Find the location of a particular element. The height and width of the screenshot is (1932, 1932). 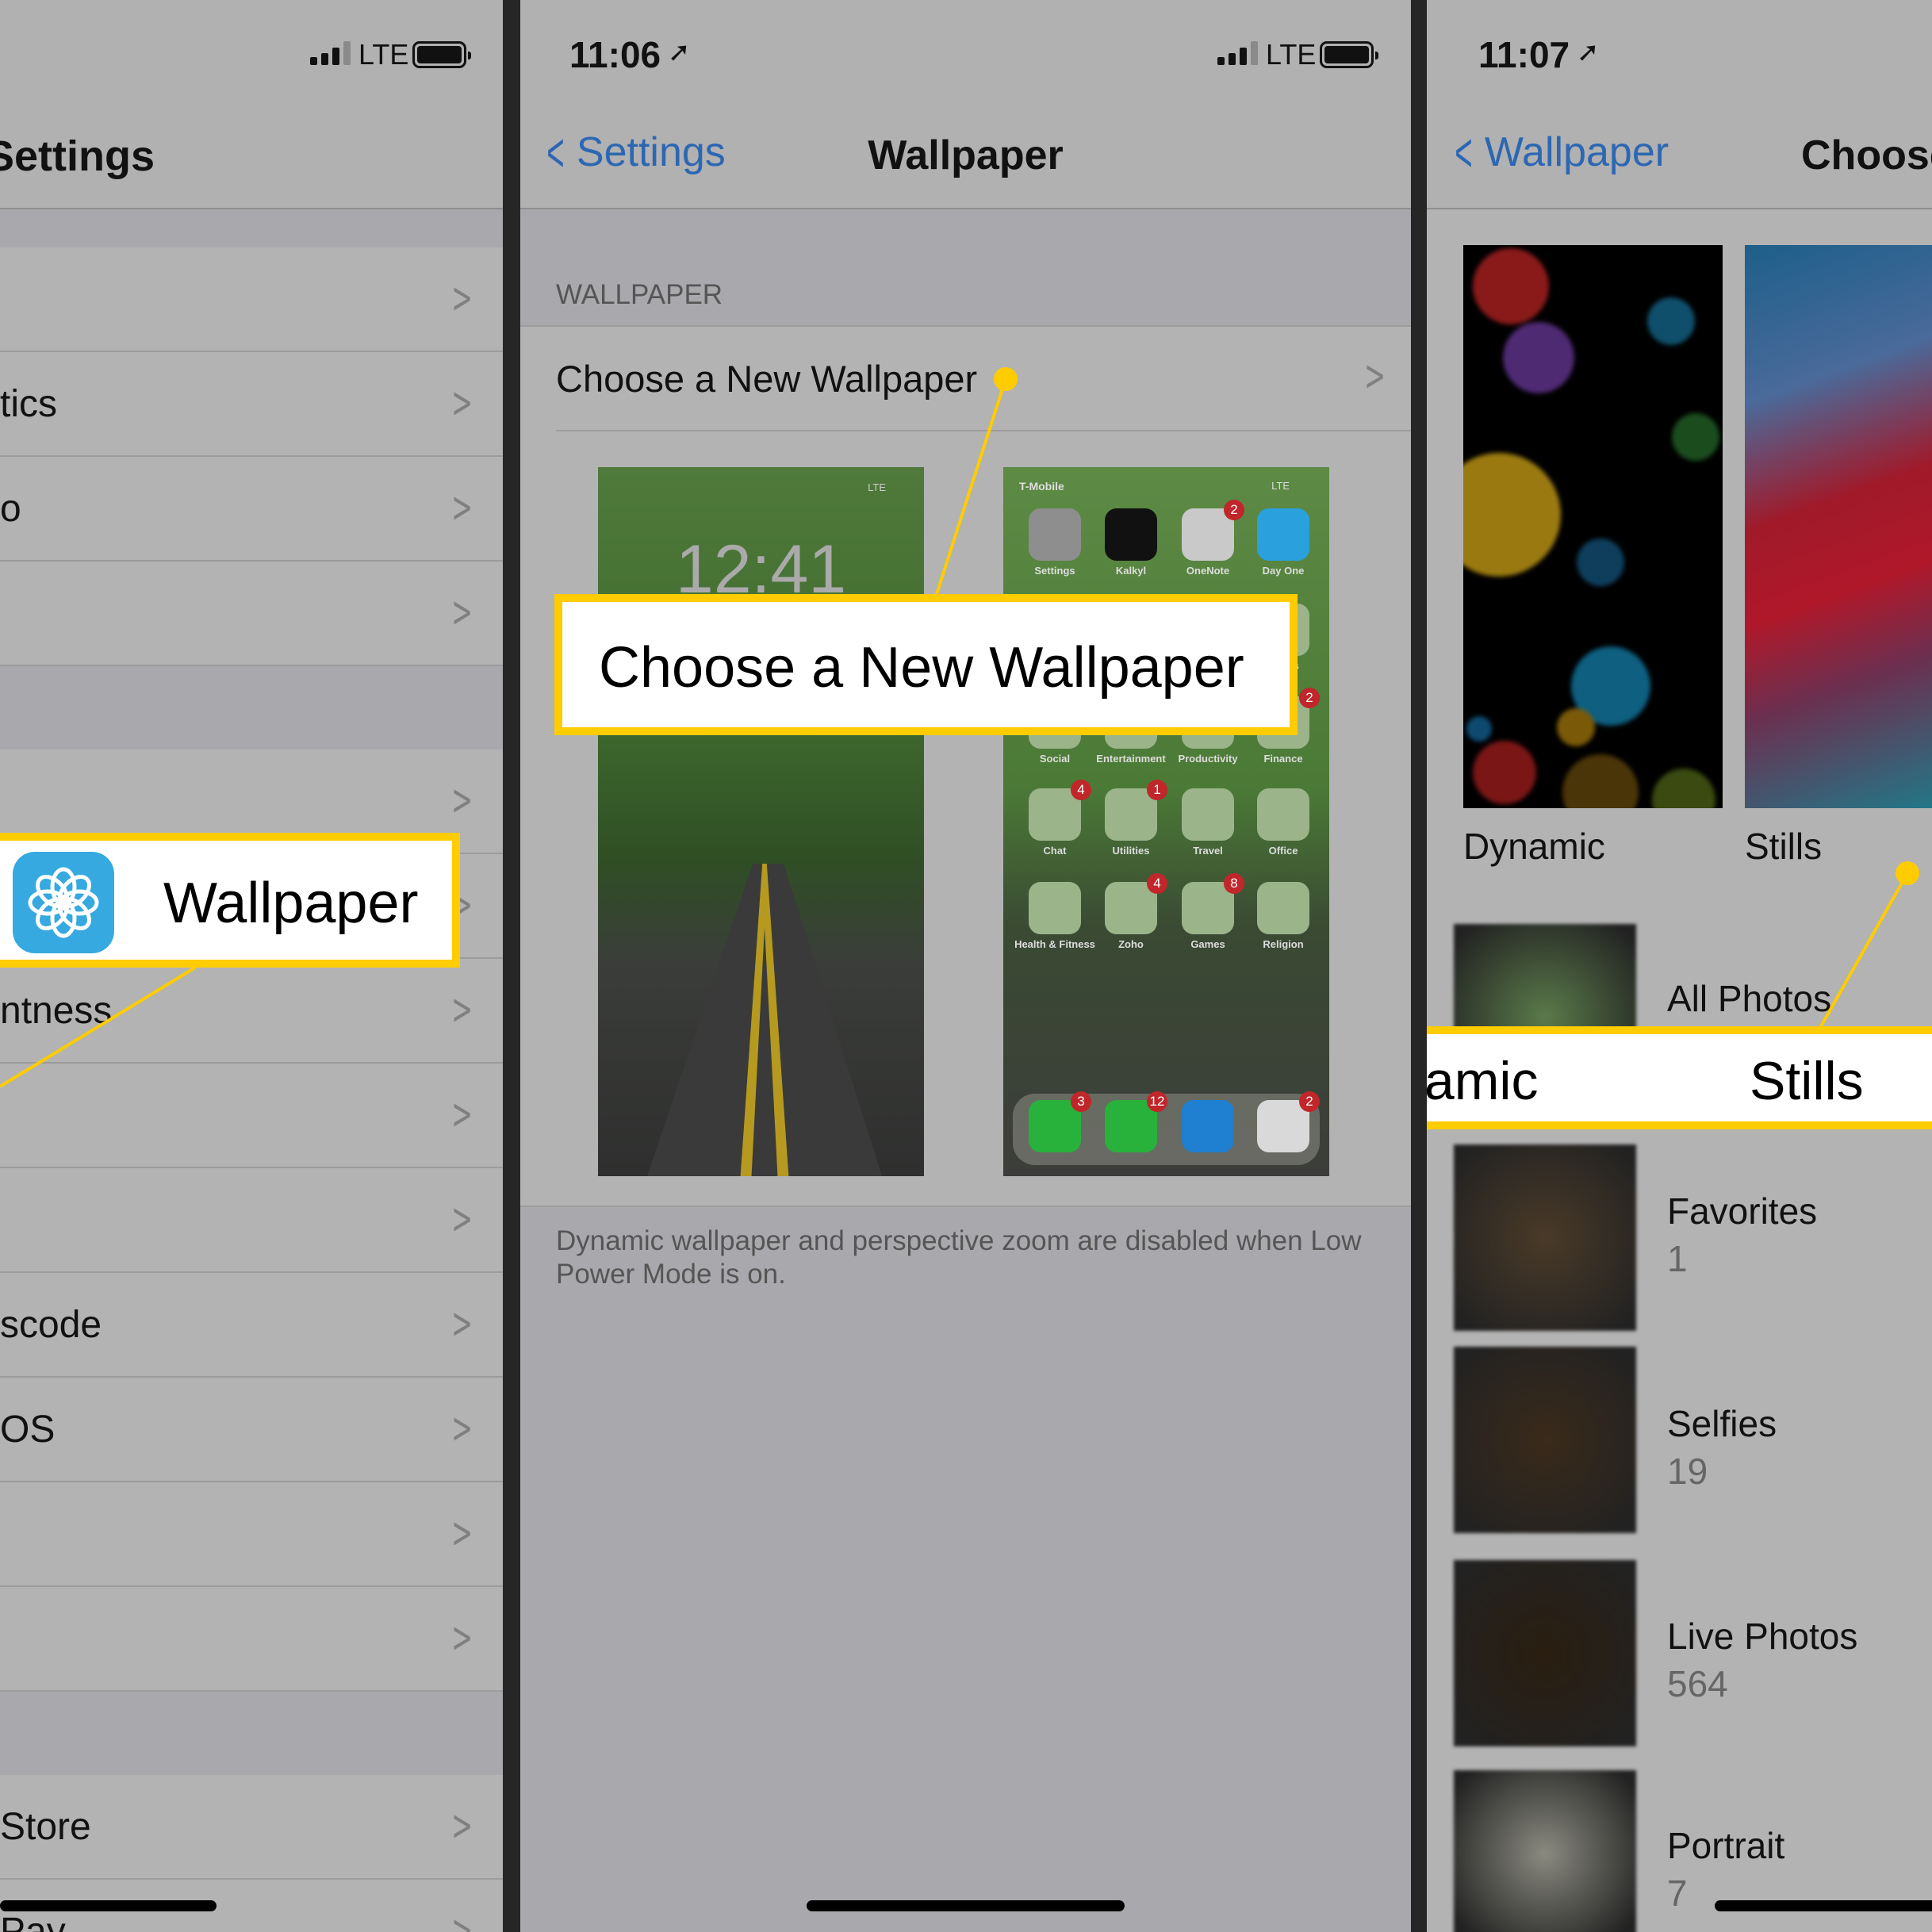

notification-badge: 12 is located at coordinates (1157, 1101).